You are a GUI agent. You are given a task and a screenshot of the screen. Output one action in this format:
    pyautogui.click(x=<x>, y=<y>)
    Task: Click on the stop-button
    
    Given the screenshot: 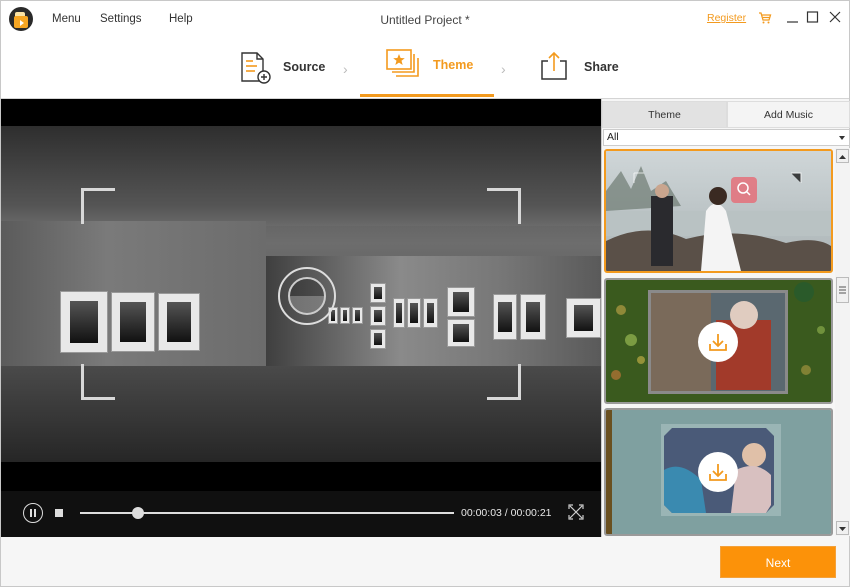 What is the action you would take?
    pyautogui.click(x=59, y=513)
    